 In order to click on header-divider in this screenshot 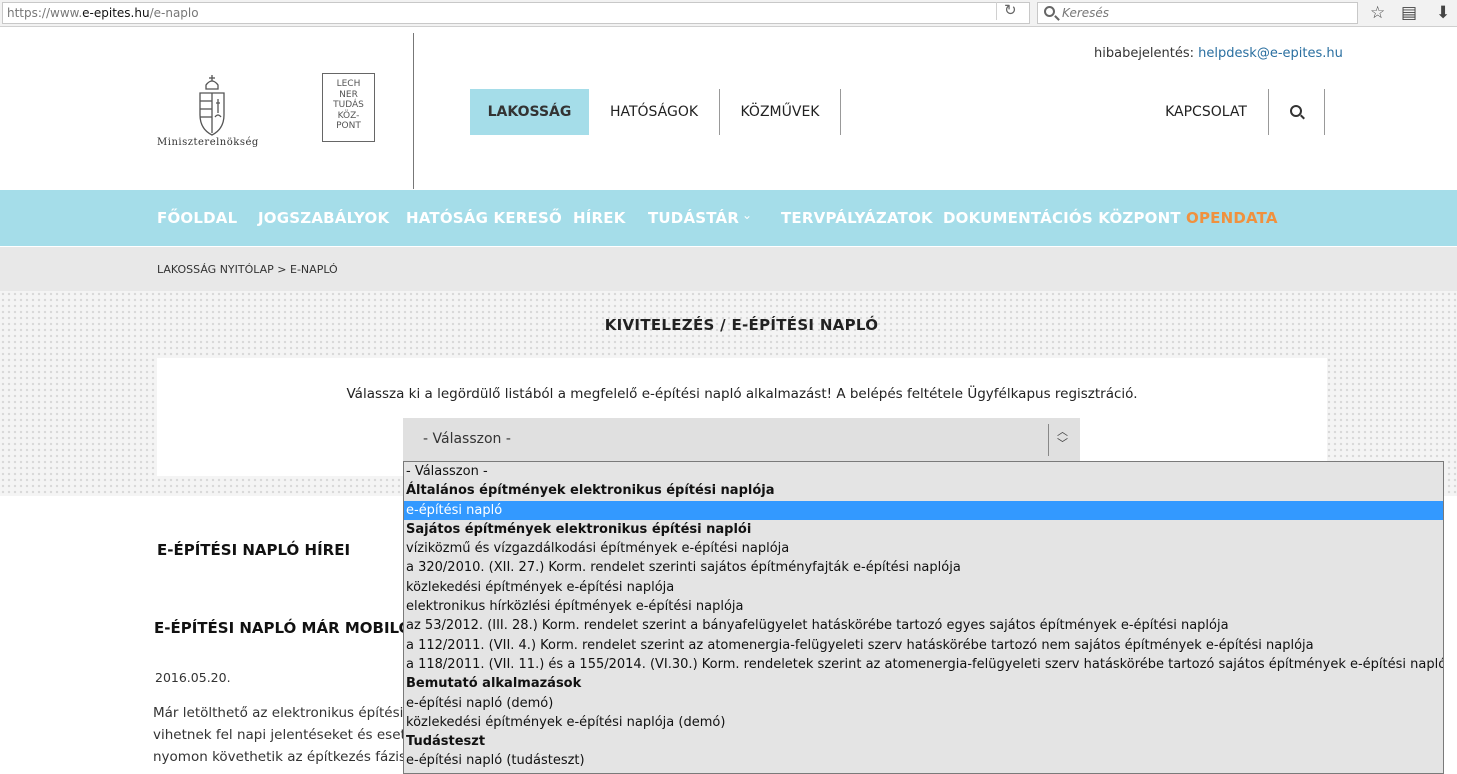, I will do `click(413, 111)`.